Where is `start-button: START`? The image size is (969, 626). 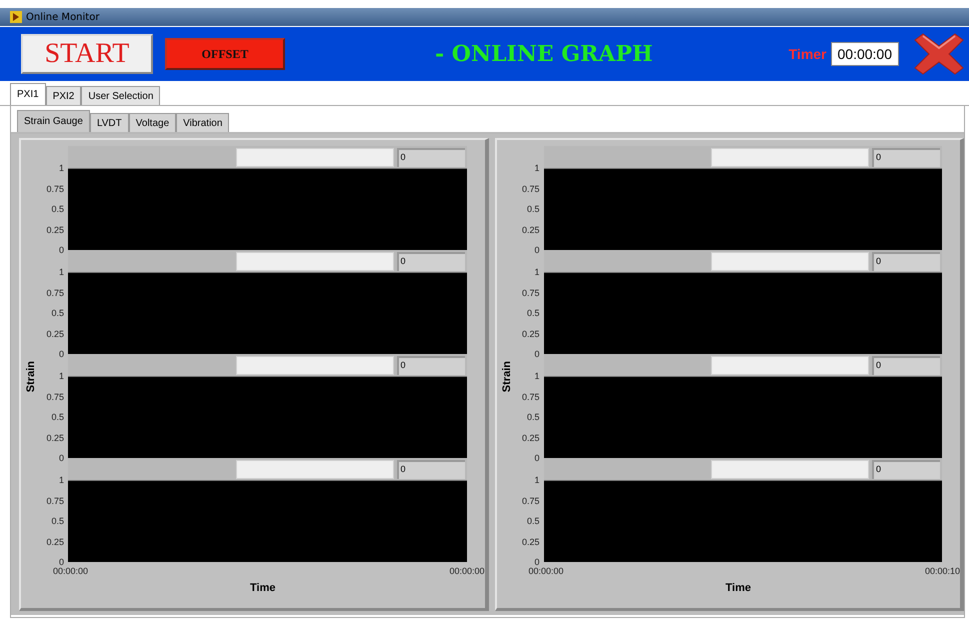
start-button: START is located at coordinates (87, 54).